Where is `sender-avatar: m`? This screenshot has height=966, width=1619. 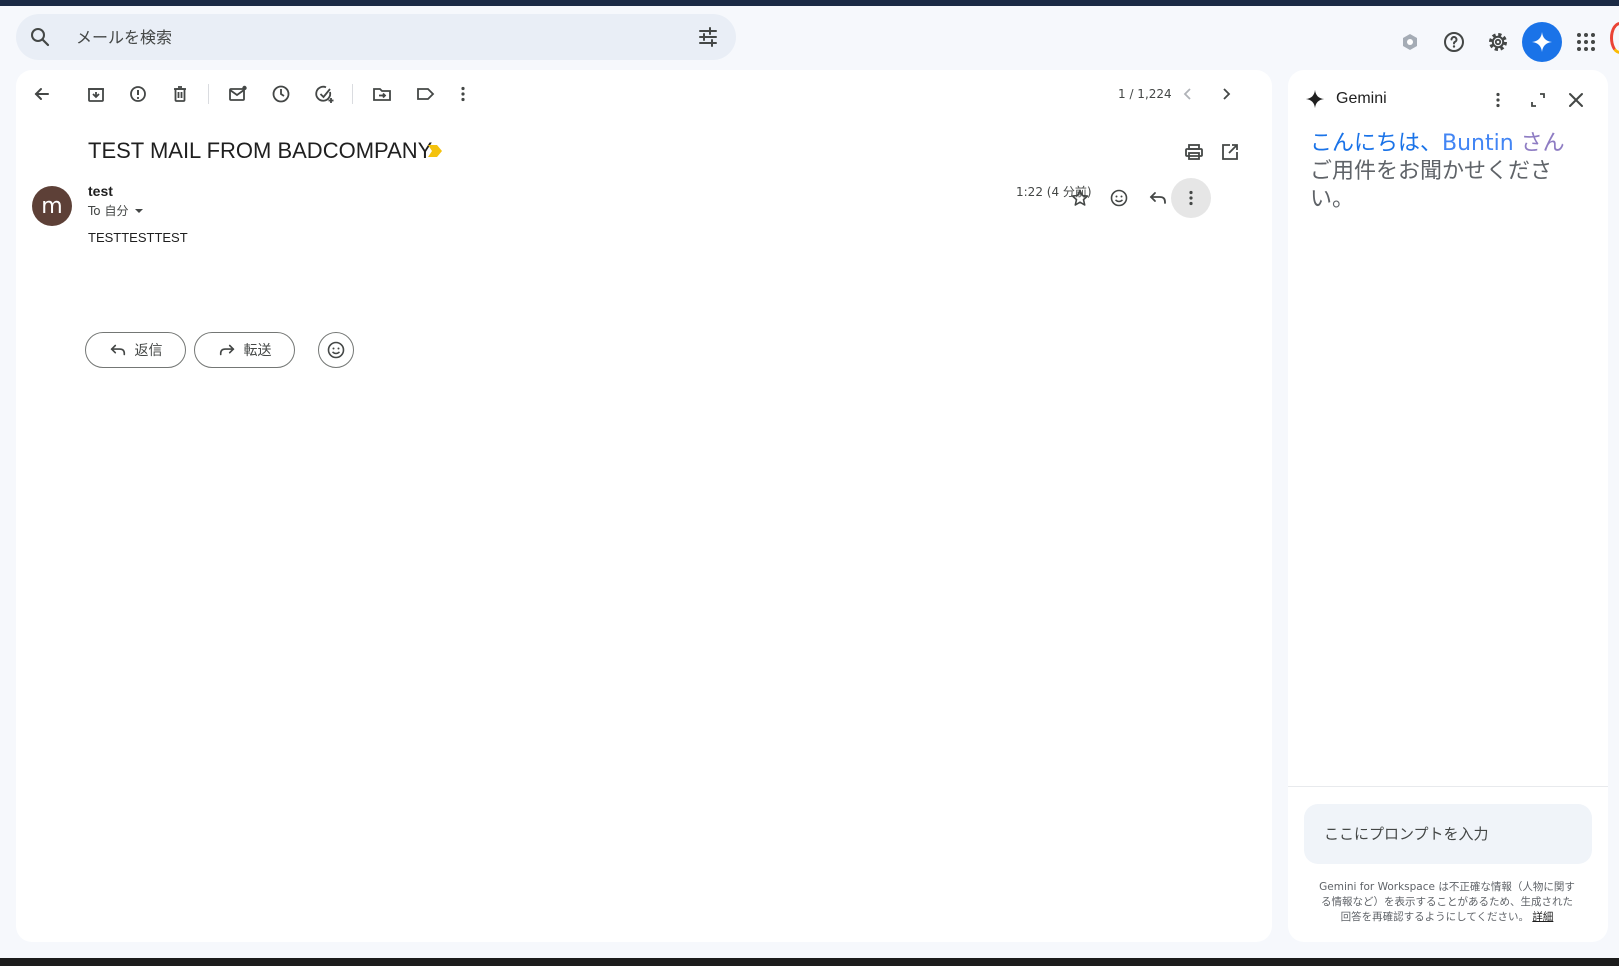 sender-avatar: m is located at coordinates (52, 206).